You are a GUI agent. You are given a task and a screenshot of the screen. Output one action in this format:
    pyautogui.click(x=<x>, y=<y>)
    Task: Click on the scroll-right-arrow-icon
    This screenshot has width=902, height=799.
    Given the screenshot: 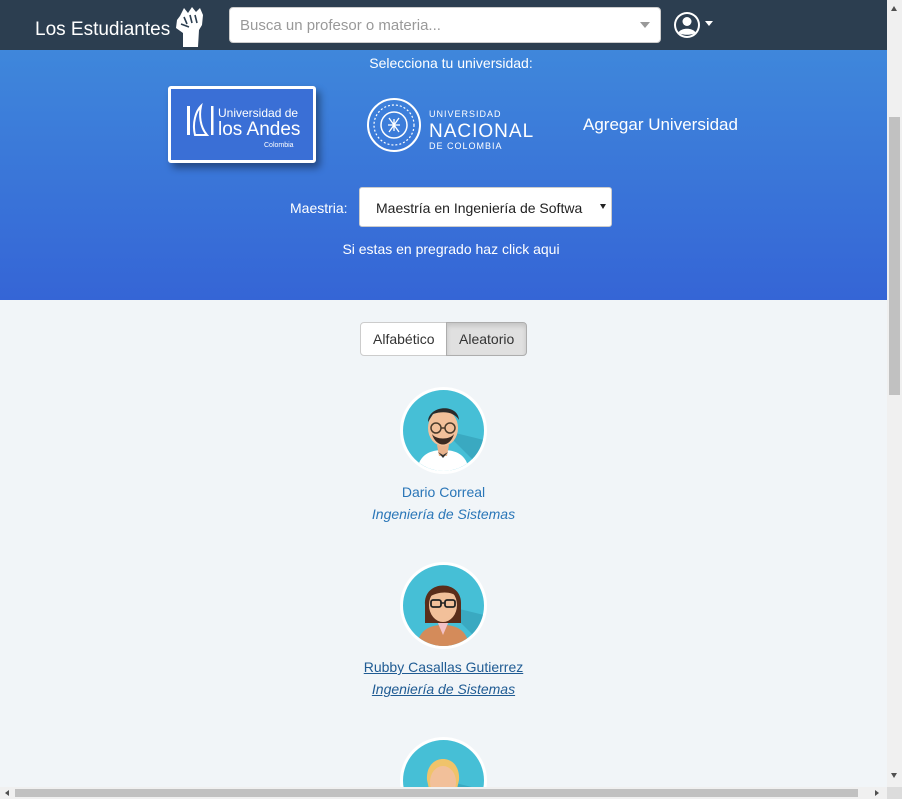 What is the action you would take?
    pyautogui.click(x=877, y=793)
    